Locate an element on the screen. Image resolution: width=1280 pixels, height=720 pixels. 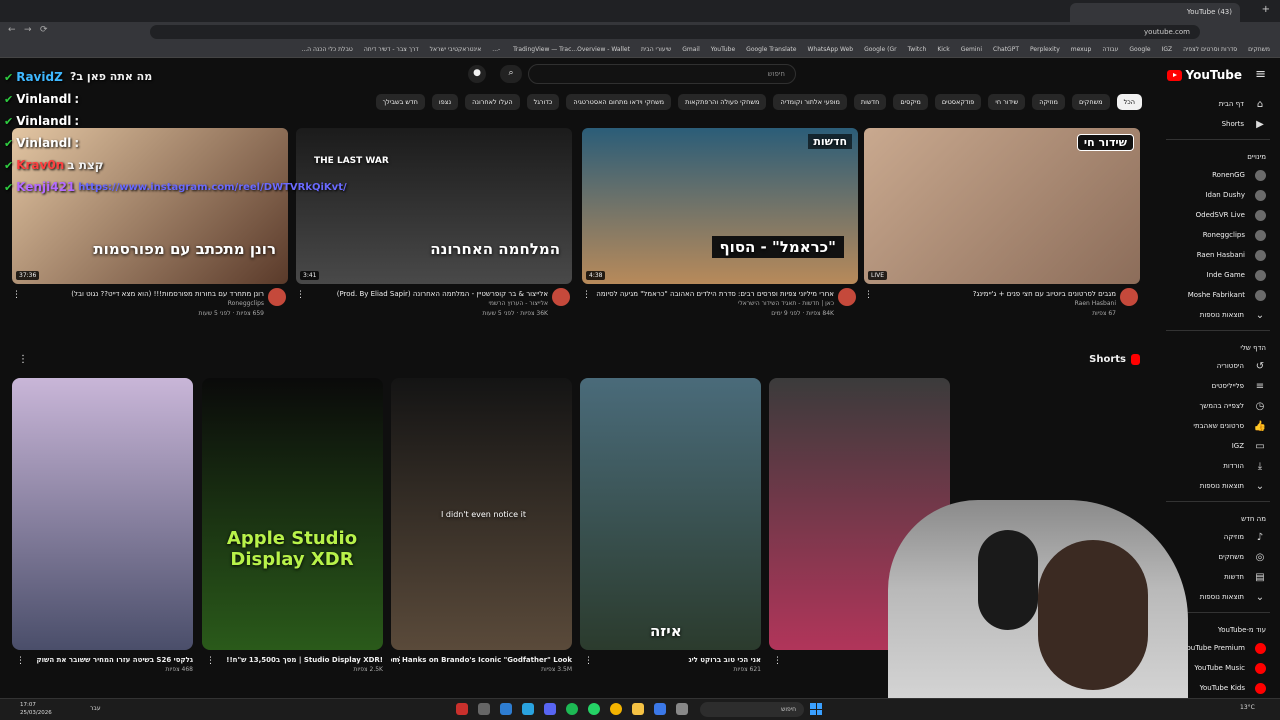
sidebar-item-you-3: 👍 סרטונים שאהבתי is located at coordinates (1218, 426).